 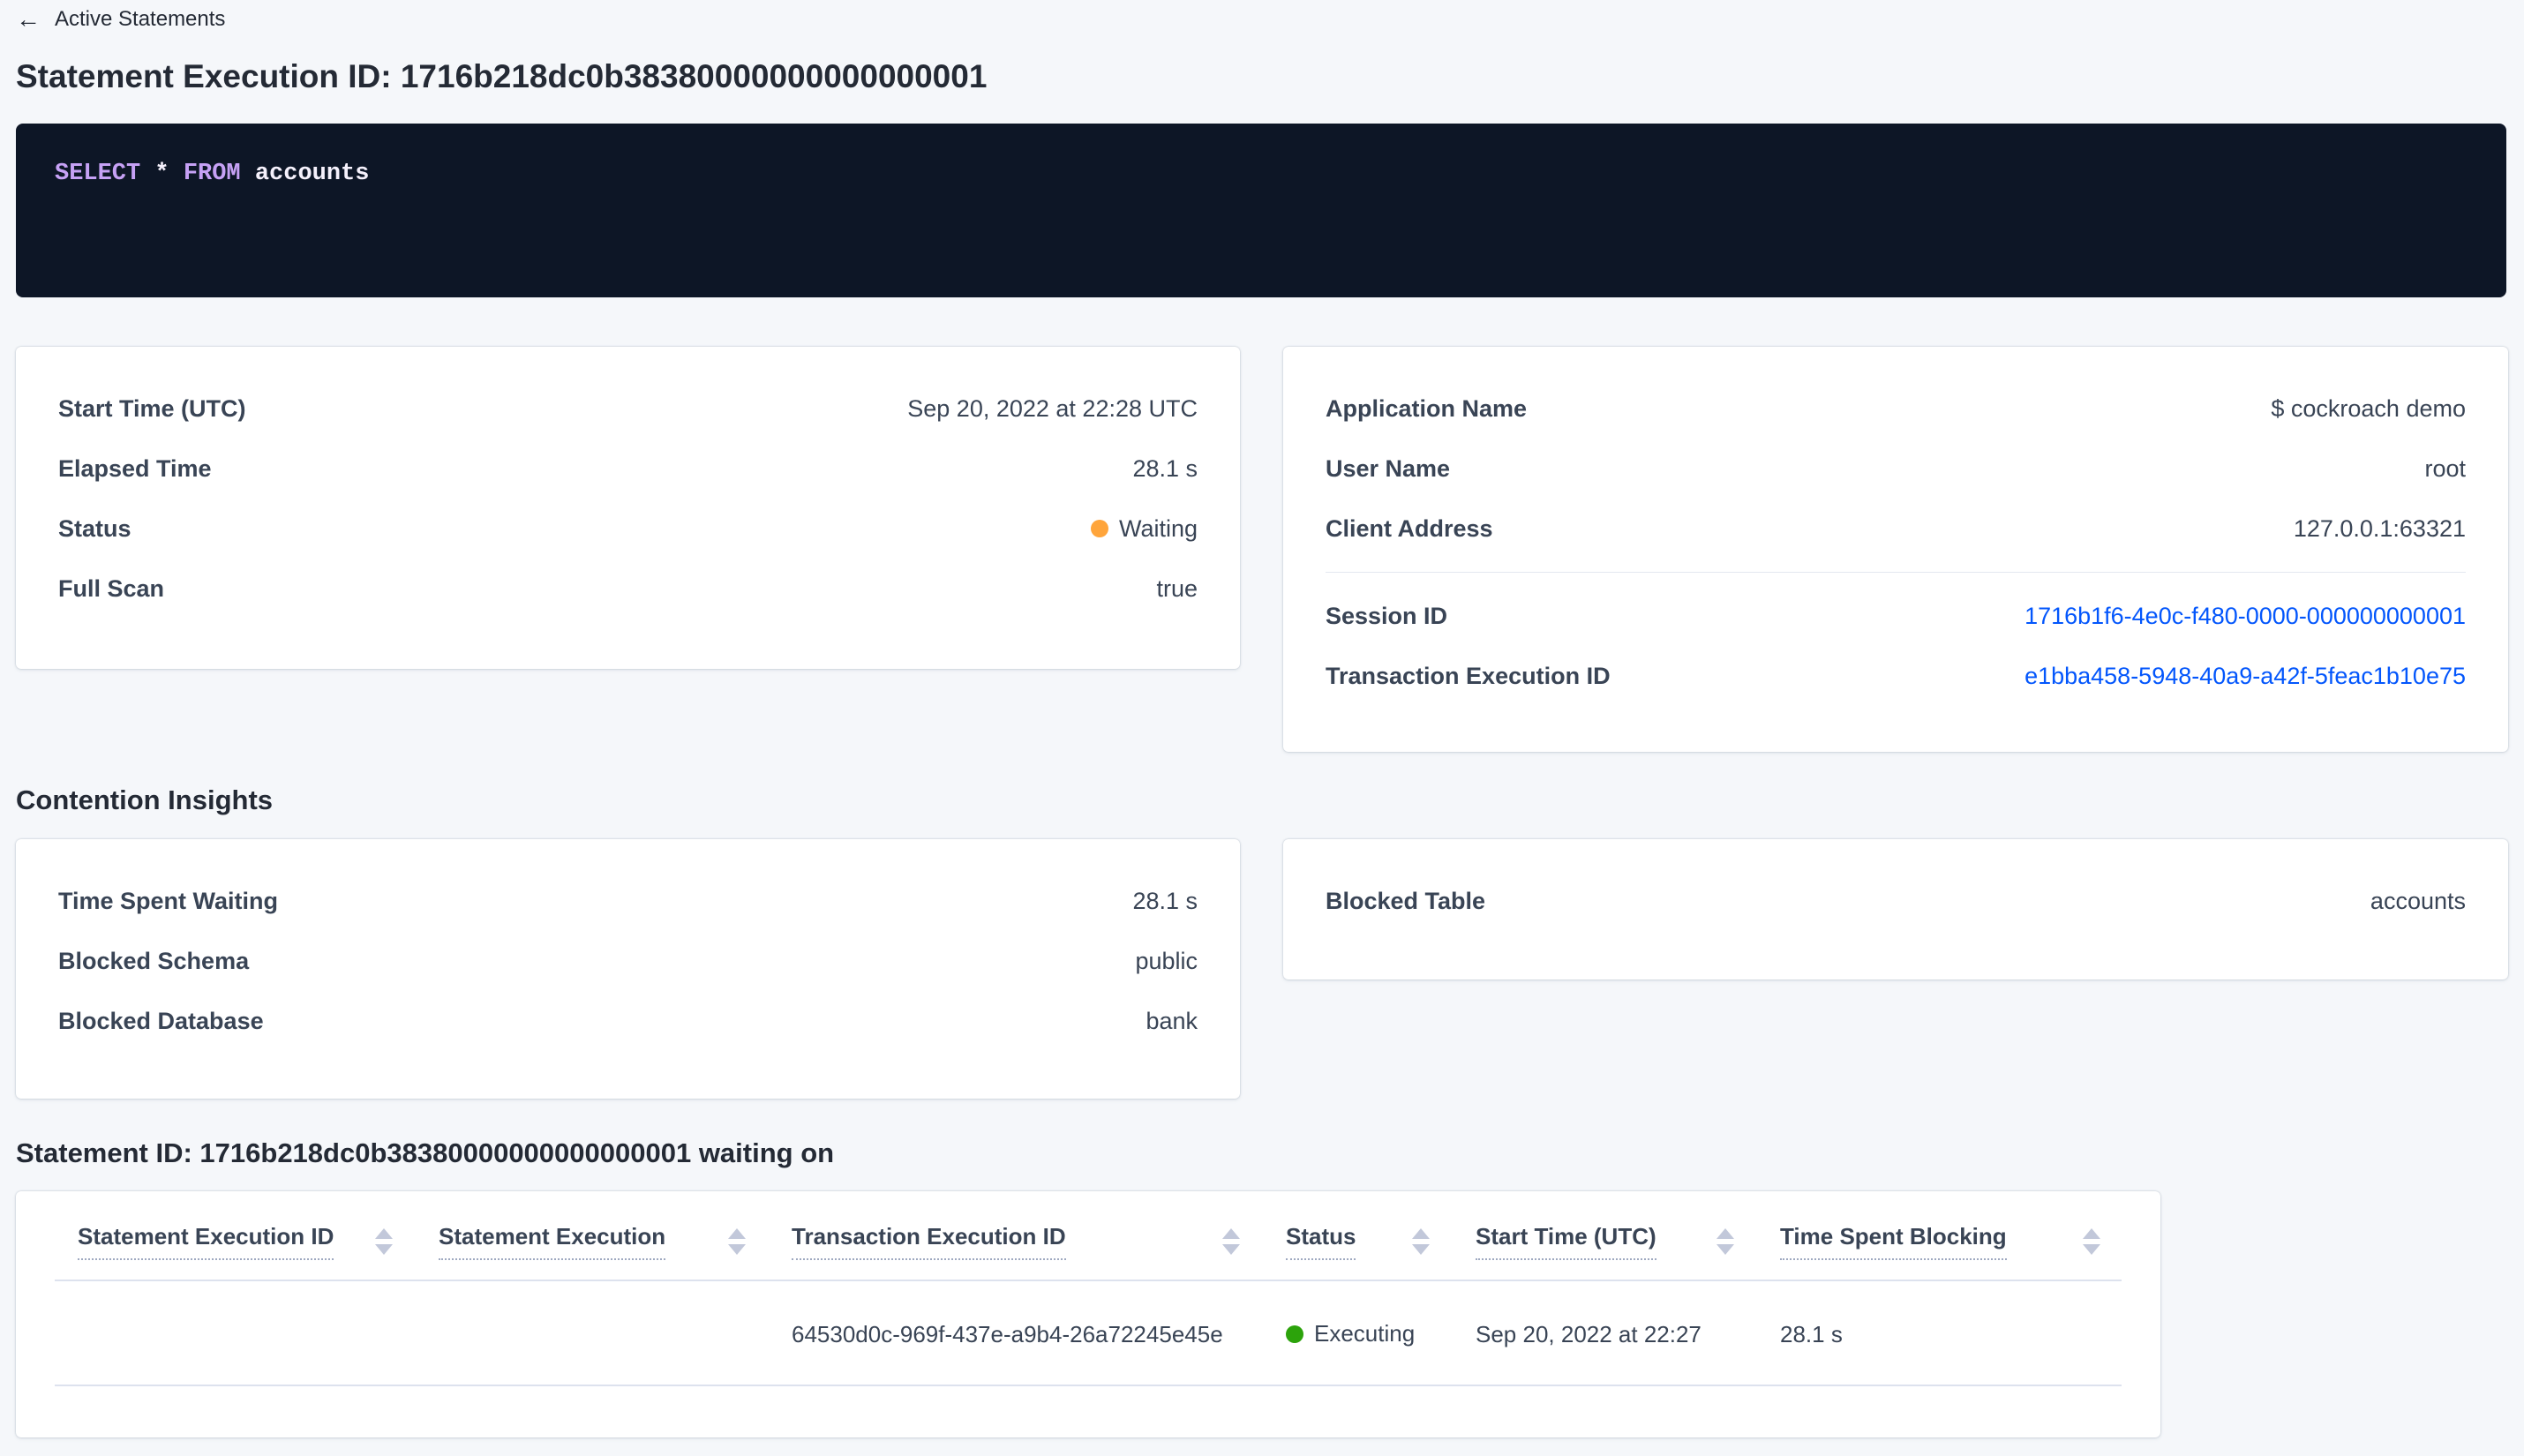 I want to click on column-header-start-time: Start Time (UTC), so click(x=1628, y=1236).